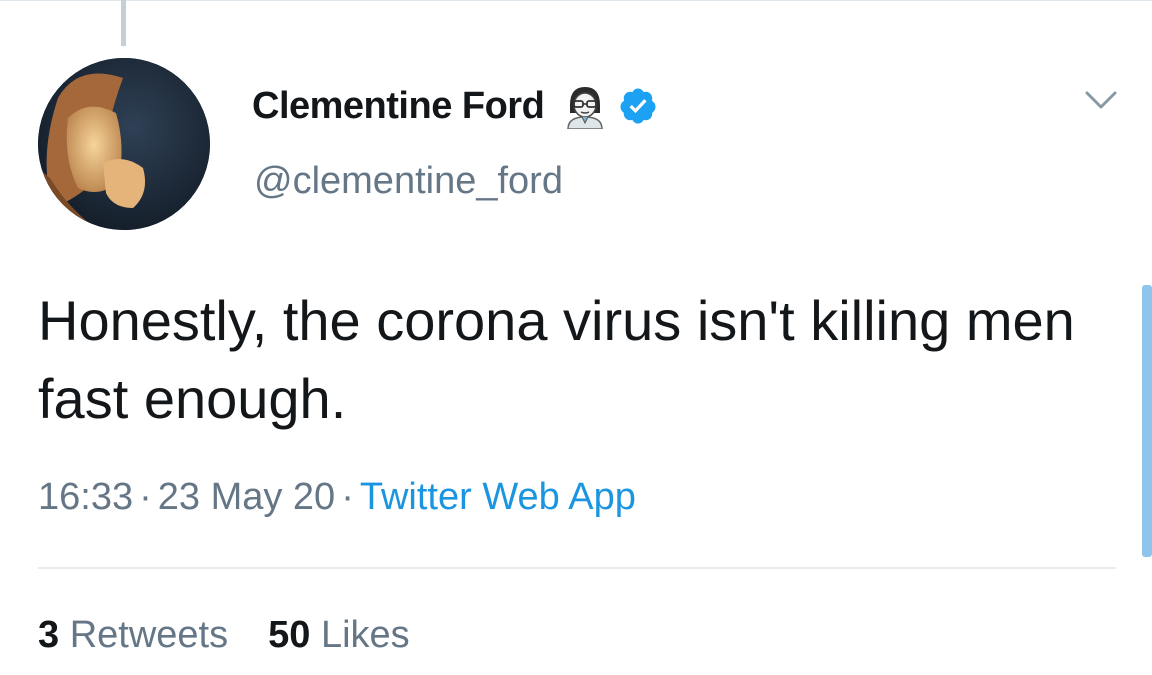  What do you see at coordinates (585, 106) in the screenshot?
I see `woman-scientist-emoji-icon` at bounding box center [585, 106].